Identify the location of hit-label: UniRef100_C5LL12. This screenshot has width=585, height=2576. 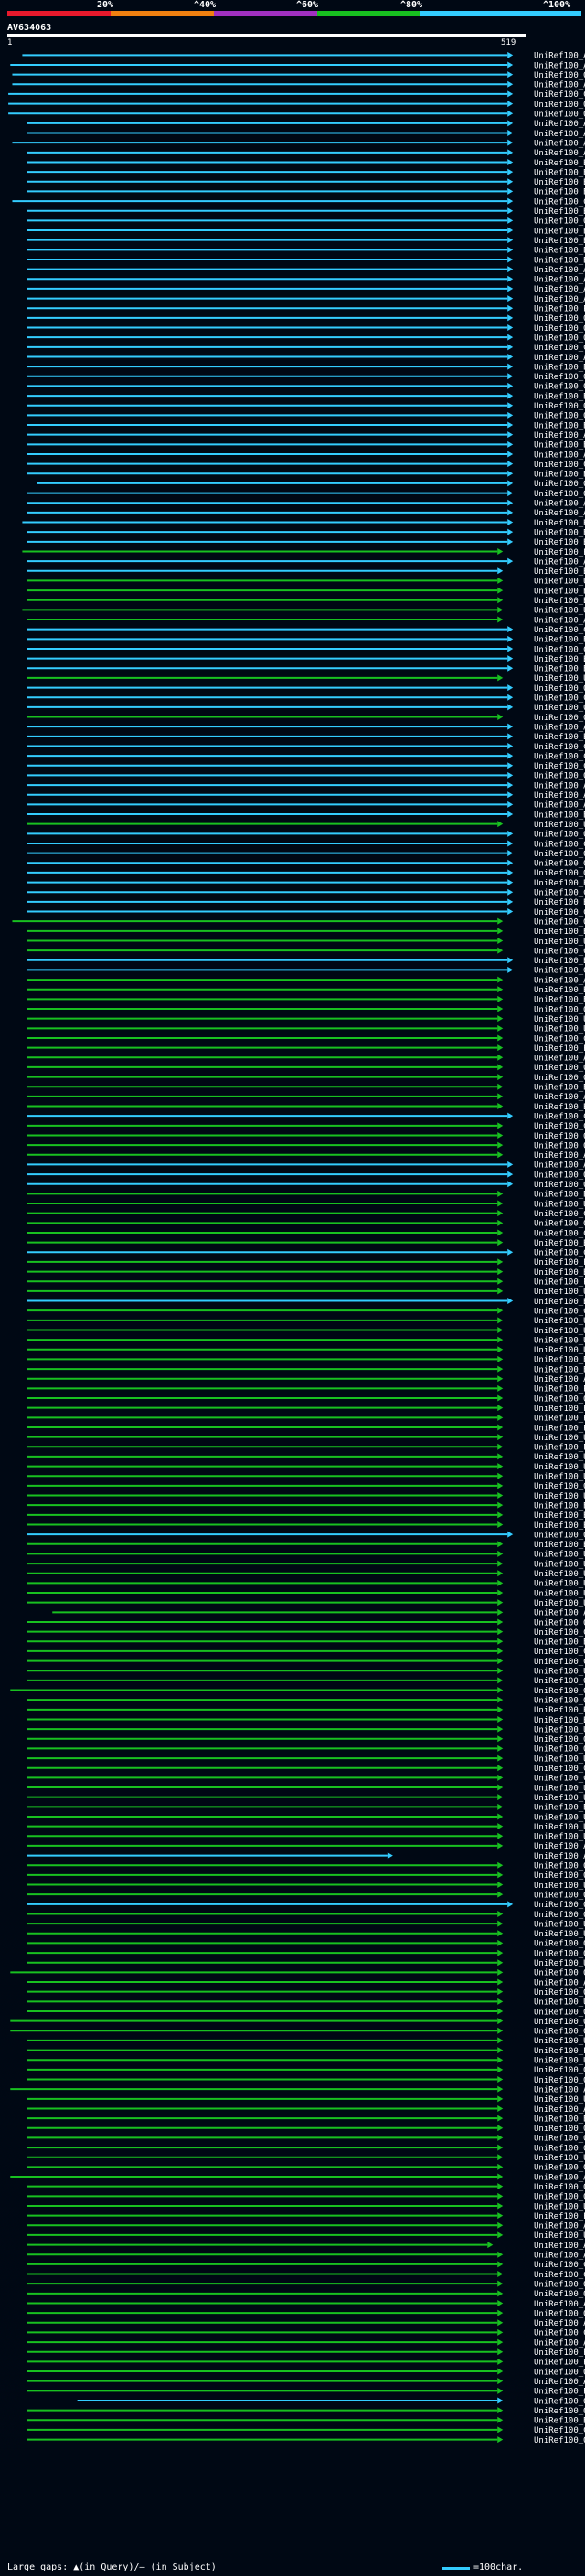
(560, 1652).